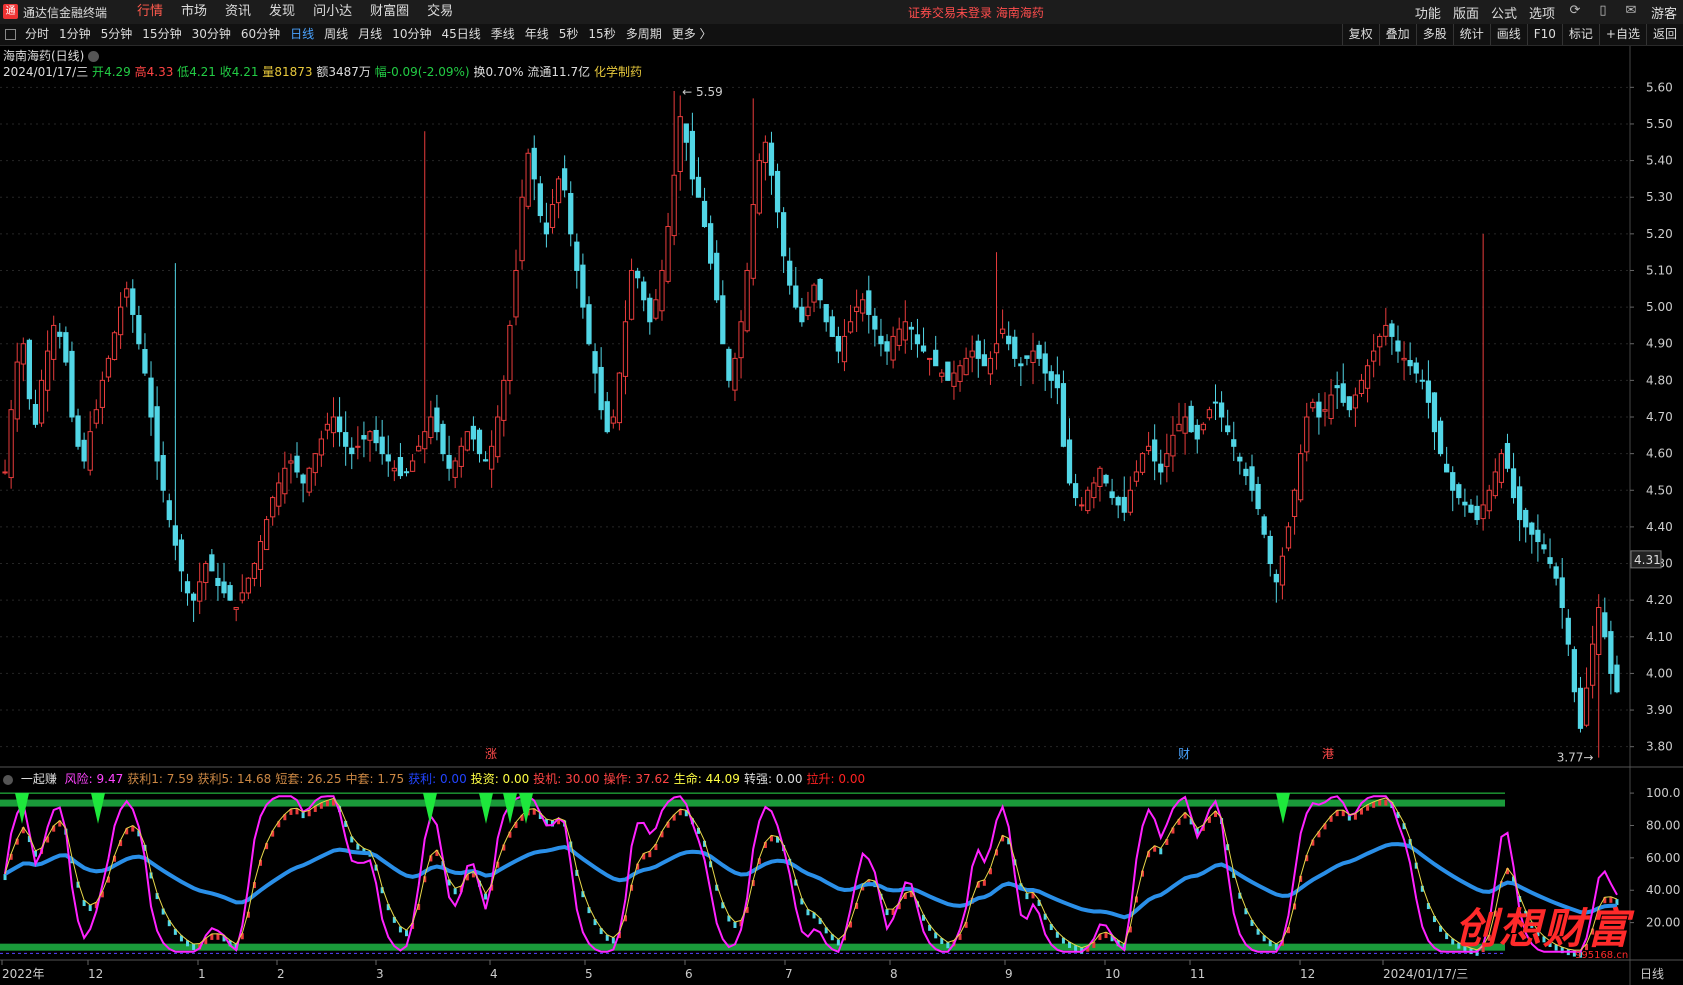  I want to click on indicator-name: 一起赚, so click(39, 779).